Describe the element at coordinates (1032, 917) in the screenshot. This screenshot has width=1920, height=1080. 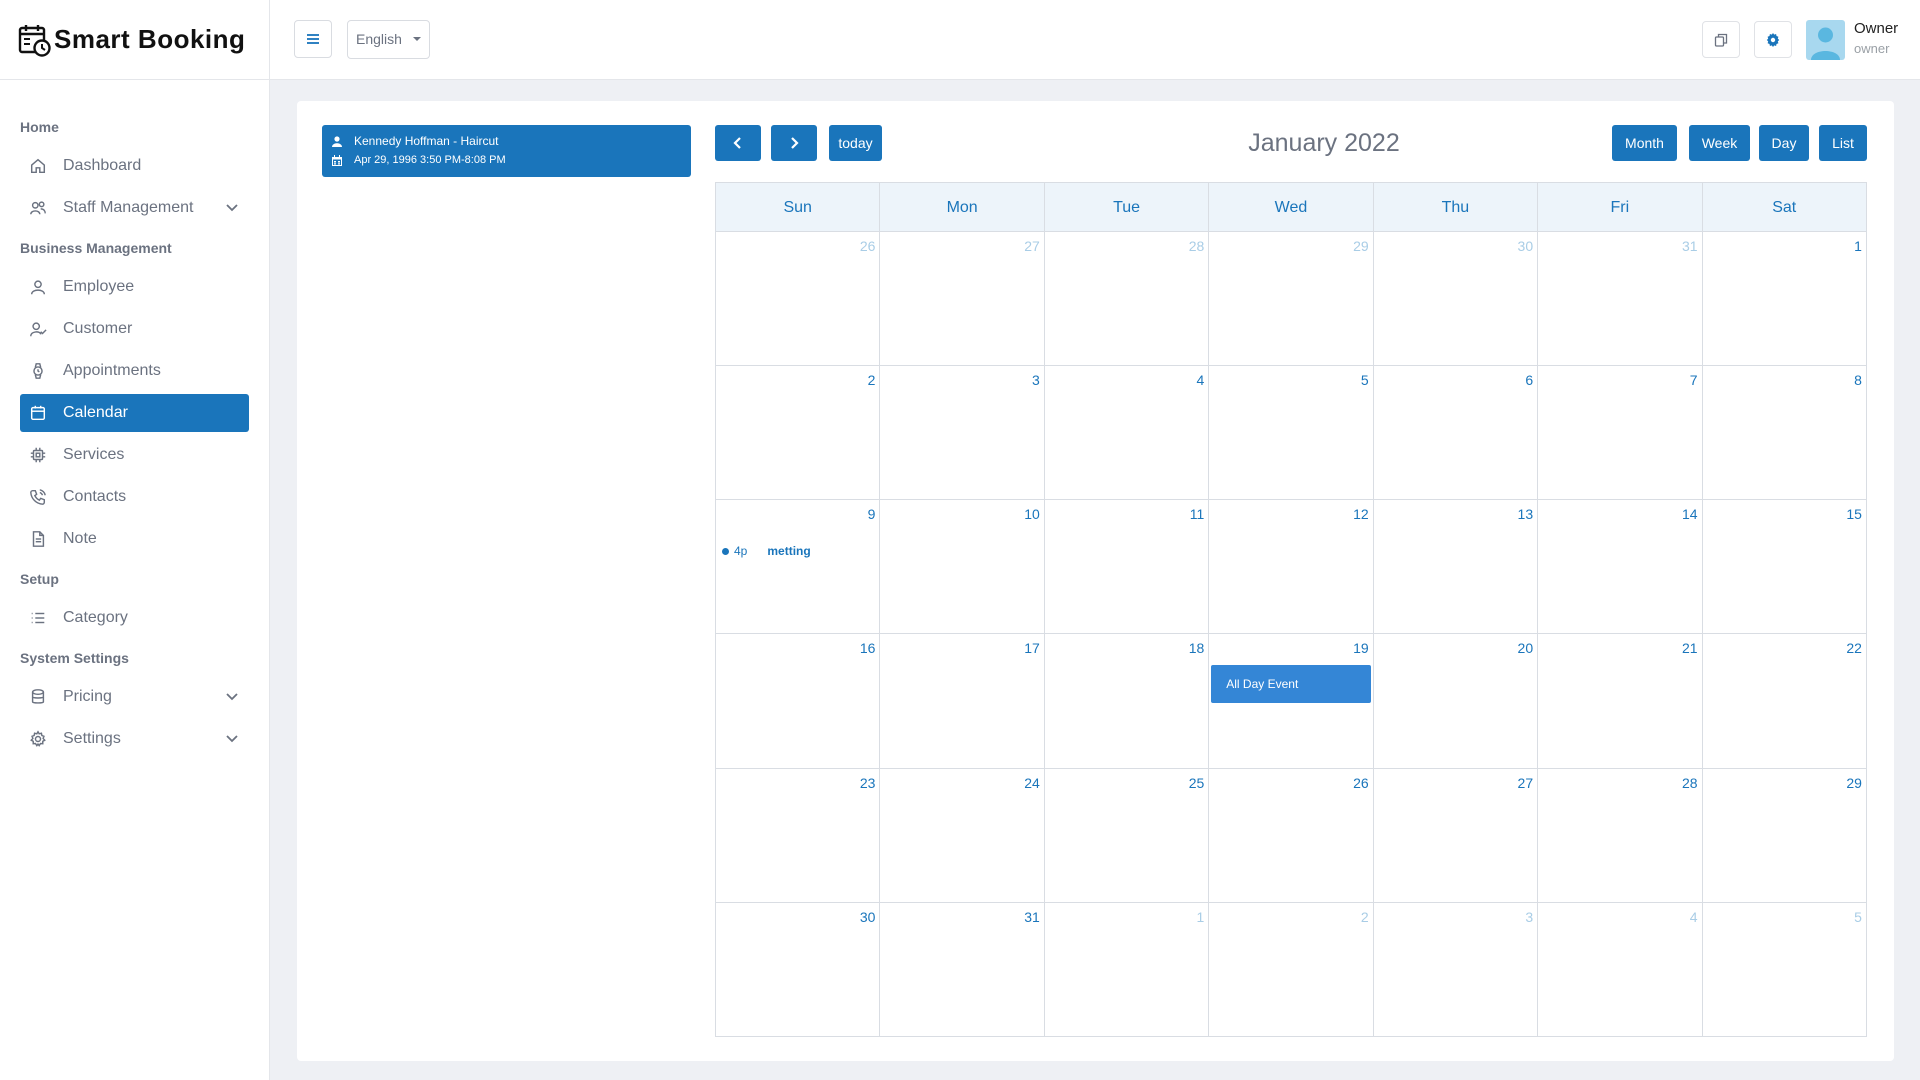
I see `day-number: 31` at that location.